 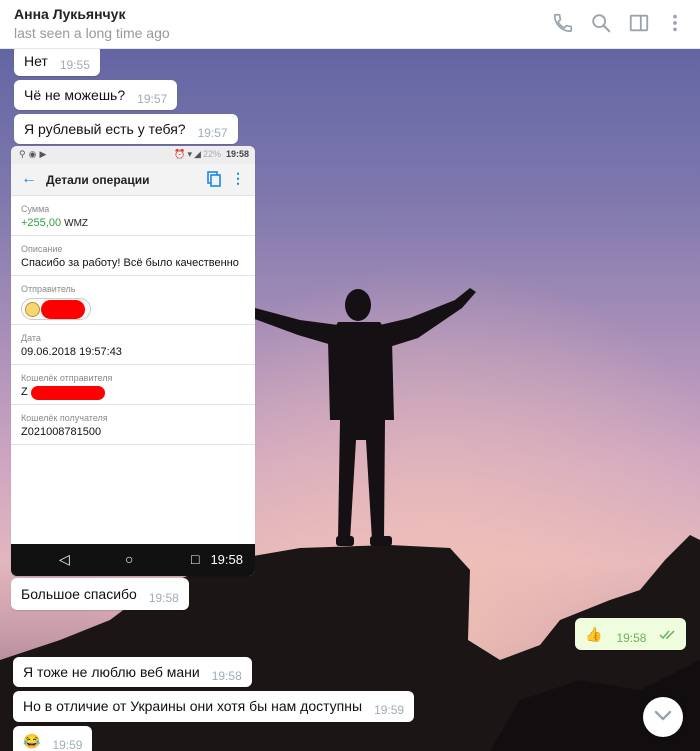 I want to click on message-text: Я рублевый есть у тебя?, so click(x=105, y=129).